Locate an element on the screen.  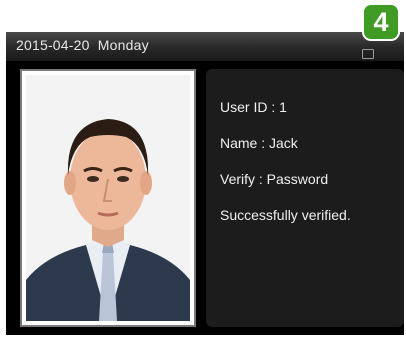
step-number-badge: 4 is located at coordinates (381, 22).